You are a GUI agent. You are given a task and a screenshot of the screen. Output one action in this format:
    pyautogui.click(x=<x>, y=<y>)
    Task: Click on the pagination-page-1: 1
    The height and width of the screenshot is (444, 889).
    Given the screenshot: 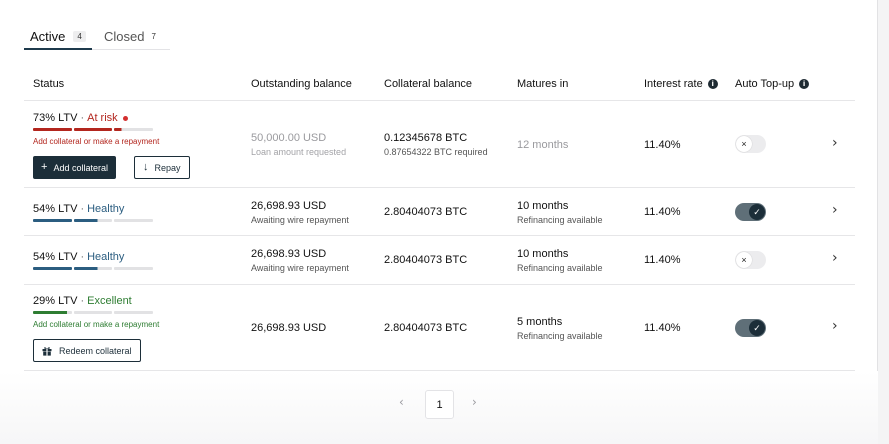 What is the action you would take?
    pyautogui.click(x=439, y=404)
    